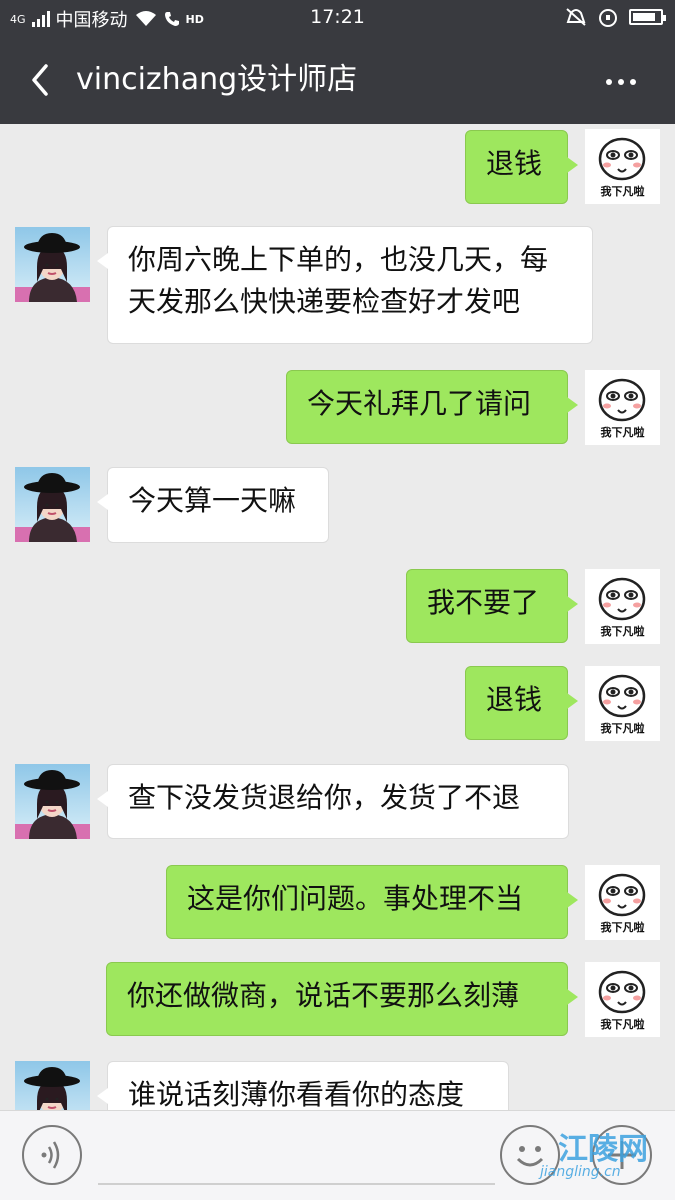 The width and height of the screenshot is (675, 1200). I want to click on voice-icon, so click(50, 1155).